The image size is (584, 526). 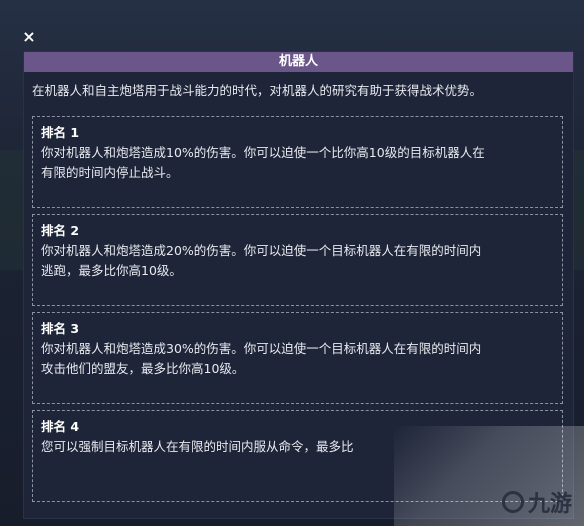 I want to click on rank-text-line: 你对机器人和炮塔造成10%的伤害。你可以迫使一个比你高10级的目标机器人在, so click(x=263, y=152).